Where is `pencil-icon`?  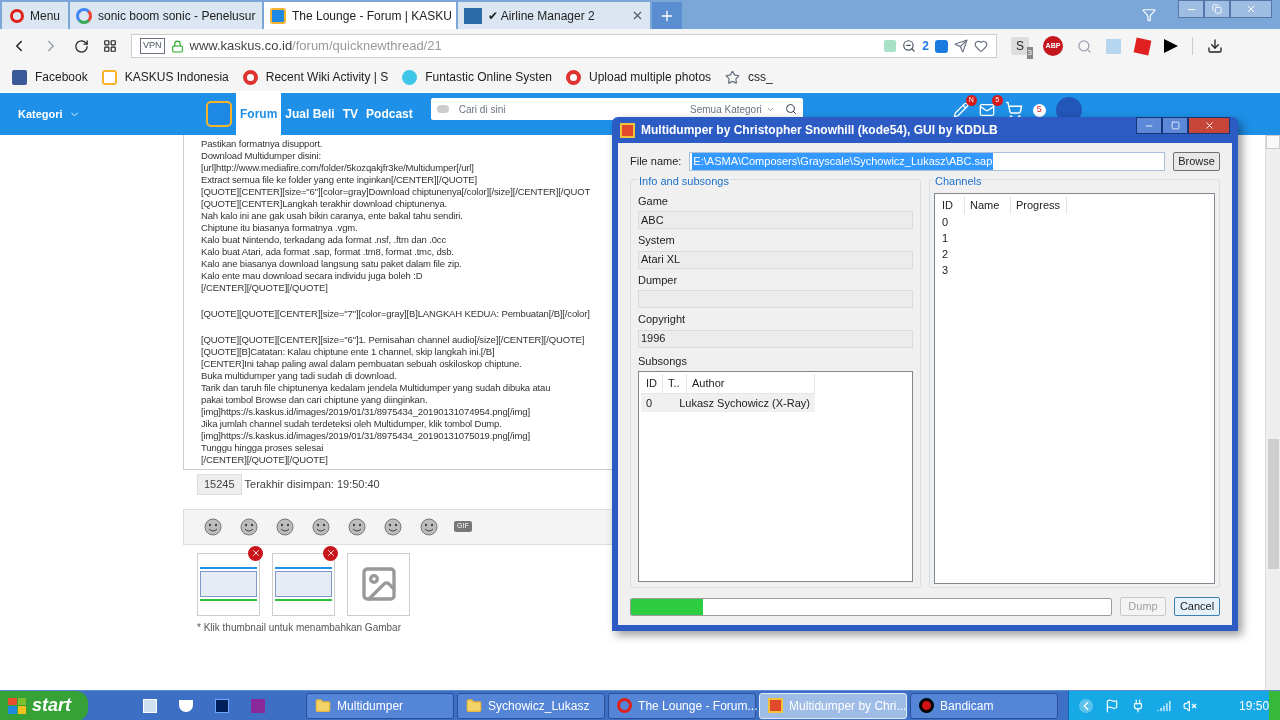 pencil-icon is located at coordinates (960, 110).